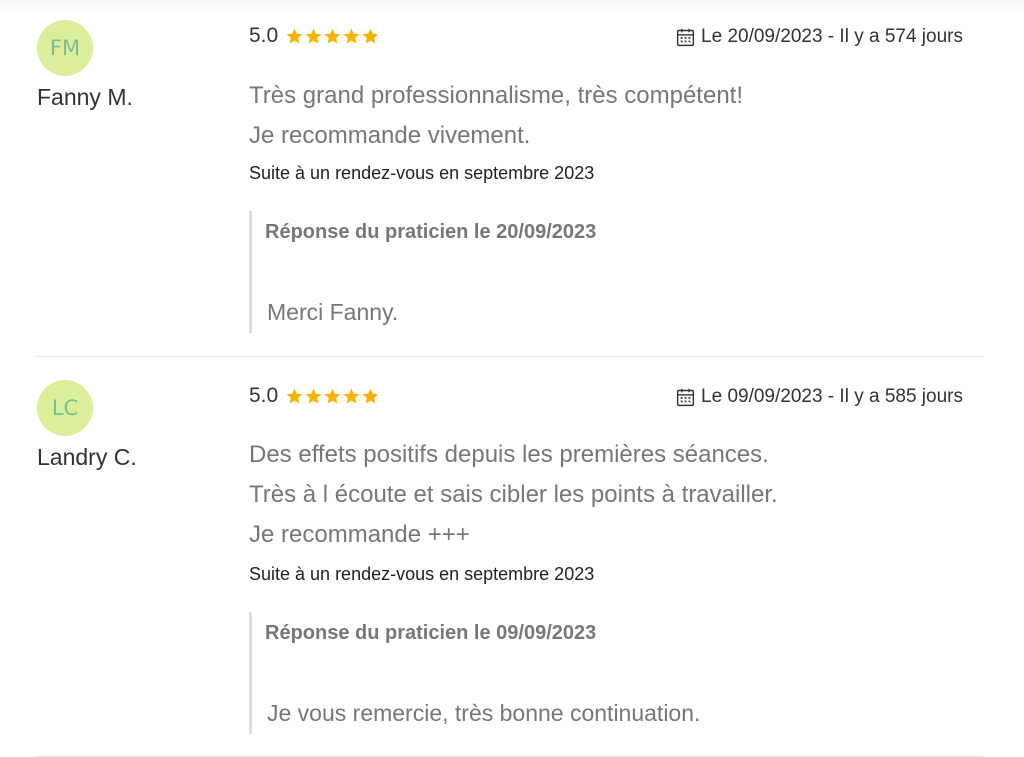 The image size is (1024, 757). Describe the element at coordinates (87, 457) in the screenshot. I see `review-author: Landry C.` at that location.